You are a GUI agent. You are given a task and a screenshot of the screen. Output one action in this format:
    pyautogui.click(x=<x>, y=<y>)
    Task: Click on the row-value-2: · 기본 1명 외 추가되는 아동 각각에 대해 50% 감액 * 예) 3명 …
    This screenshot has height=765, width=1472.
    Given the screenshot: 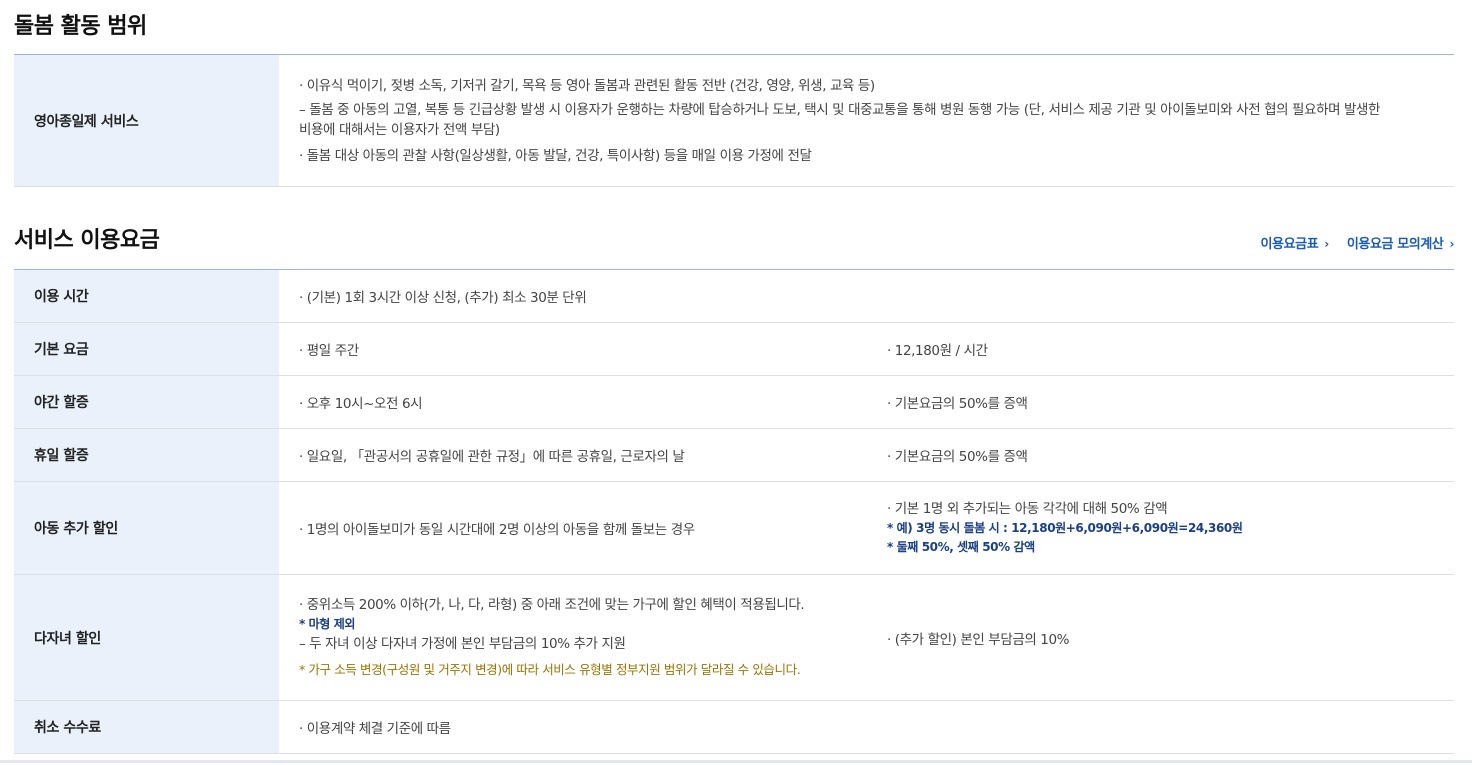 What is the action you would take?
    pyautogui.click(x=1160, y=528)
    